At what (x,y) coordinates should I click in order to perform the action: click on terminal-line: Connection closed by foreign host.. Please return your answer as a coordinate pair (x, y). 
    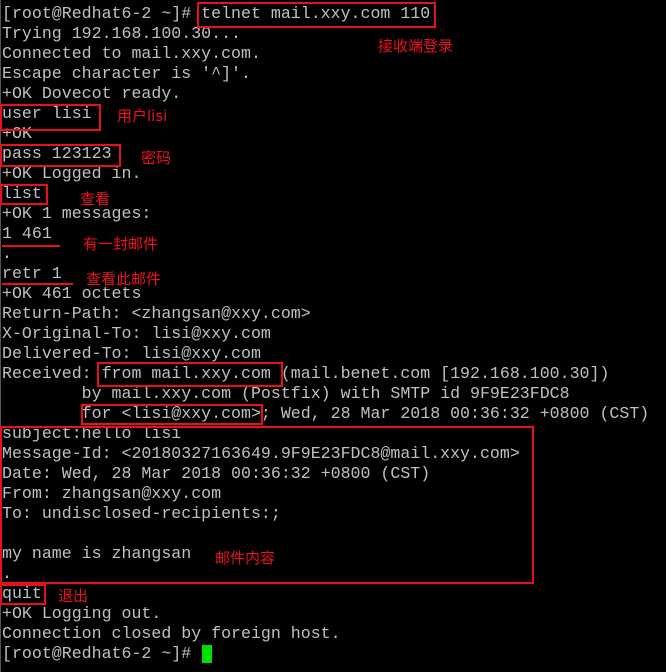
    Looking at the image, I should click on (171, 633).